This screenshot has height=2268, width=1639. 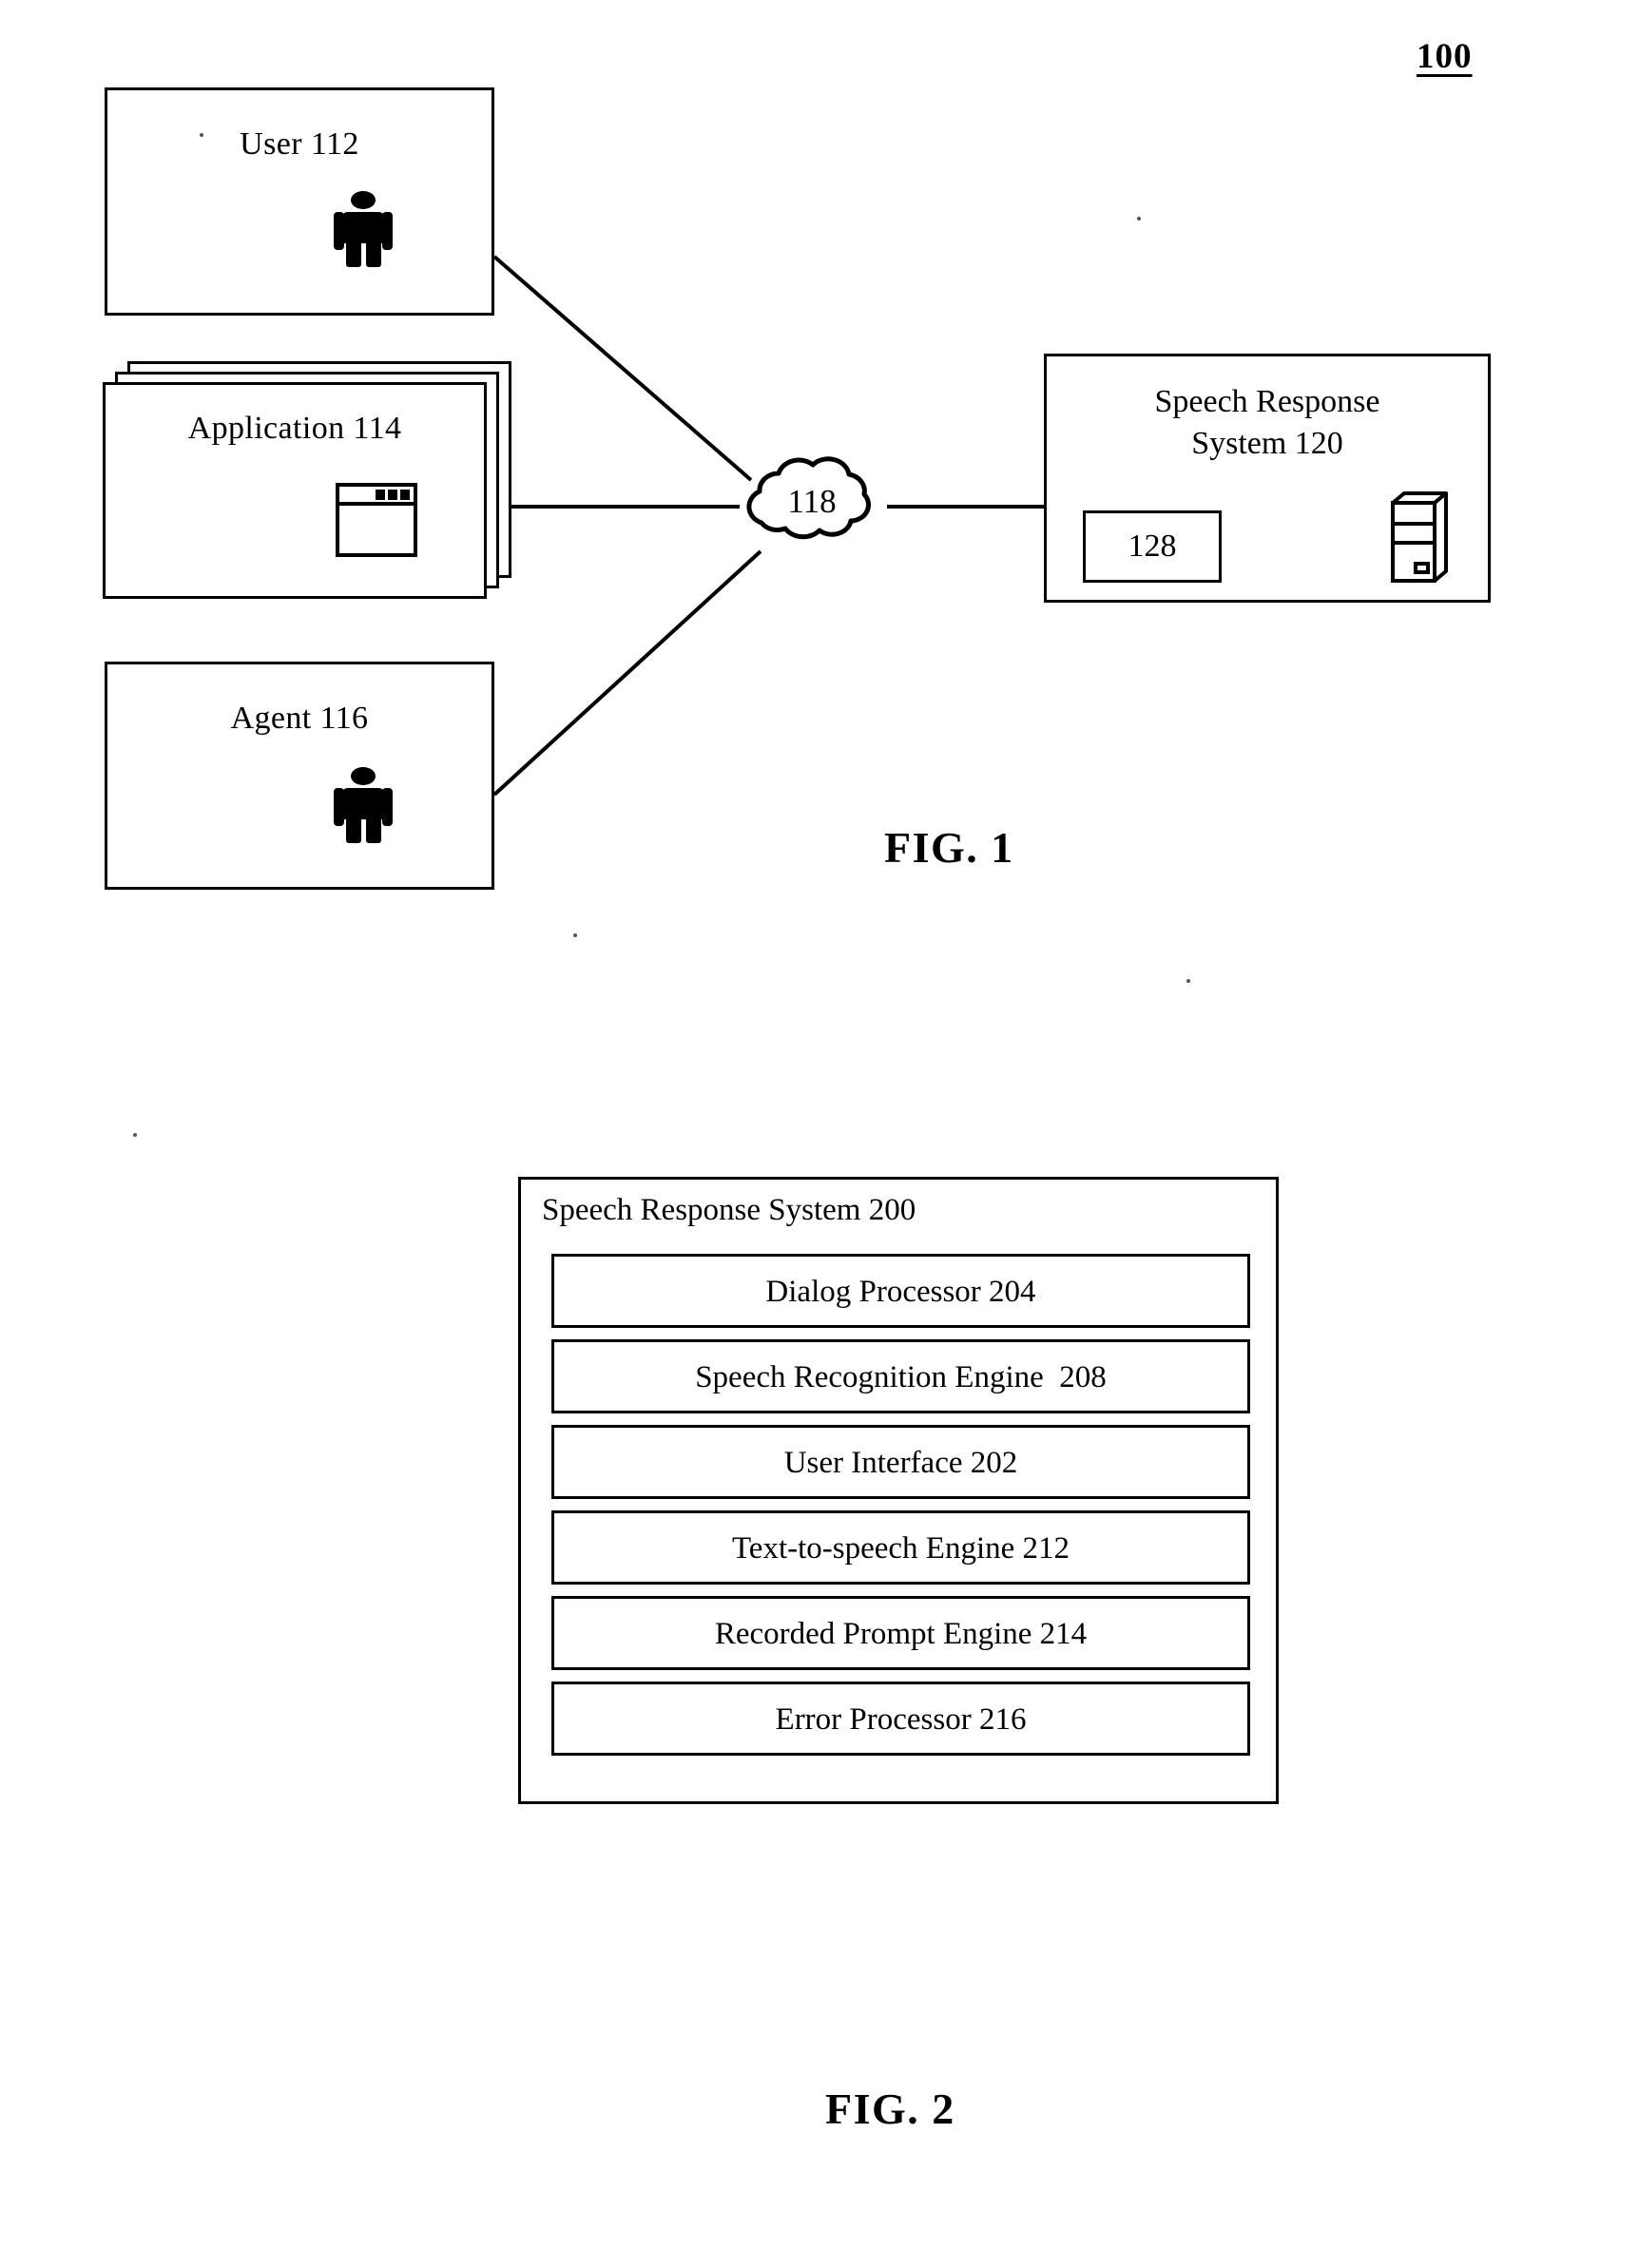 I want to click on module-label: User Interface 202, so click(x=900, y=1463).